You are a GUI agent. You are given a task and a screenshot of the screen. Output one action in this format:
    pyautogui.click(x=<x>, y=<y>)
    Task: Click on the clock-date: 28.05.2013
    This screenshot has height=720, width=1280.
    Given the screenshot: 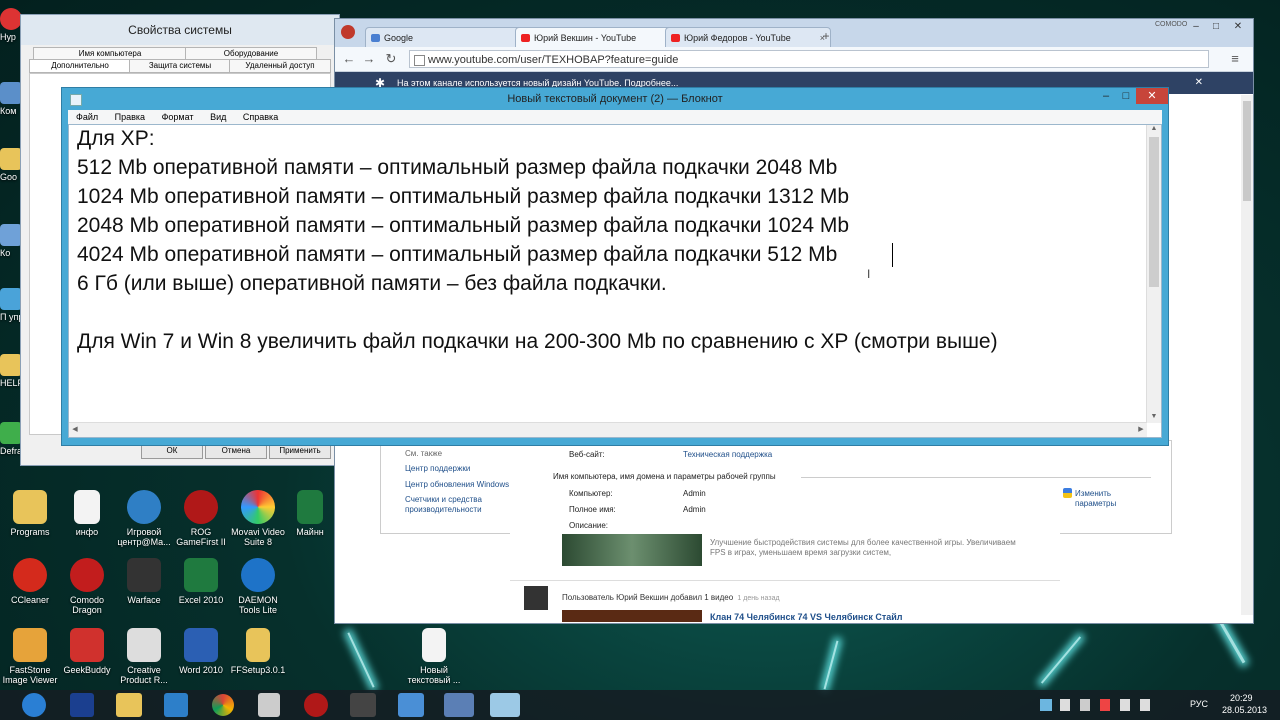 What is the action you would take?
    pyautogui.click(x=1244, y=710)
    